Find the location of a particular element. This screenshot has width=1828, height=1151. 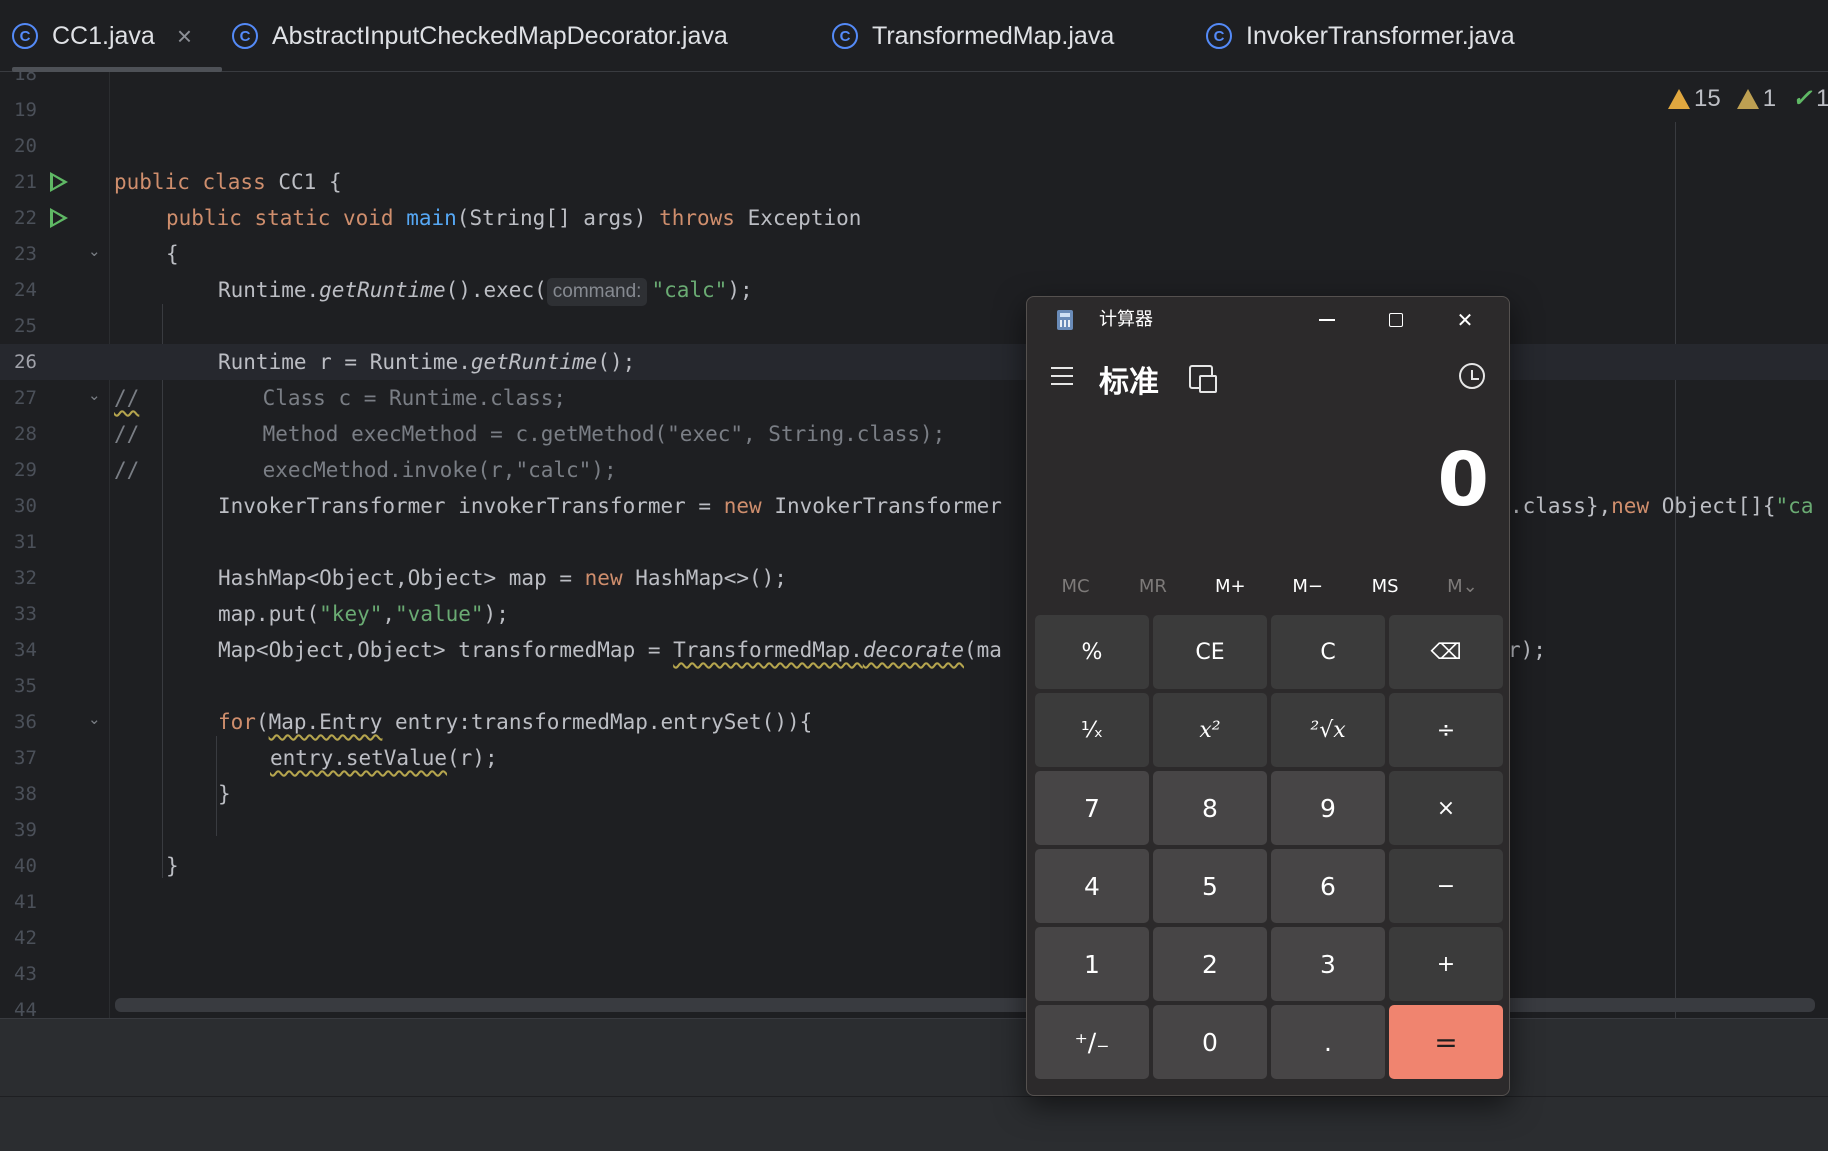

tab-label: AbstractInputCheckedMapDecorator.java is located at coordinates (500, 35).